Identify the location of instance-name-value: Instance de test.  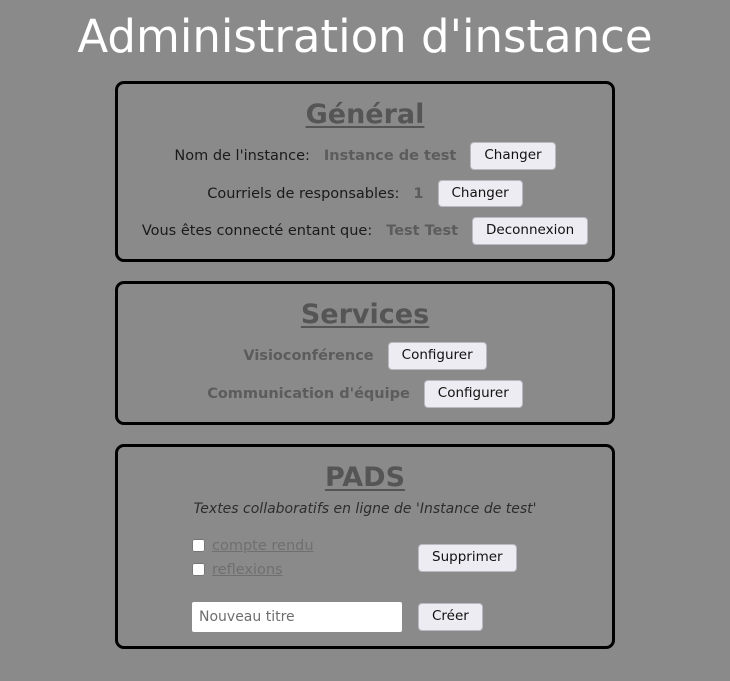
(390, 155).